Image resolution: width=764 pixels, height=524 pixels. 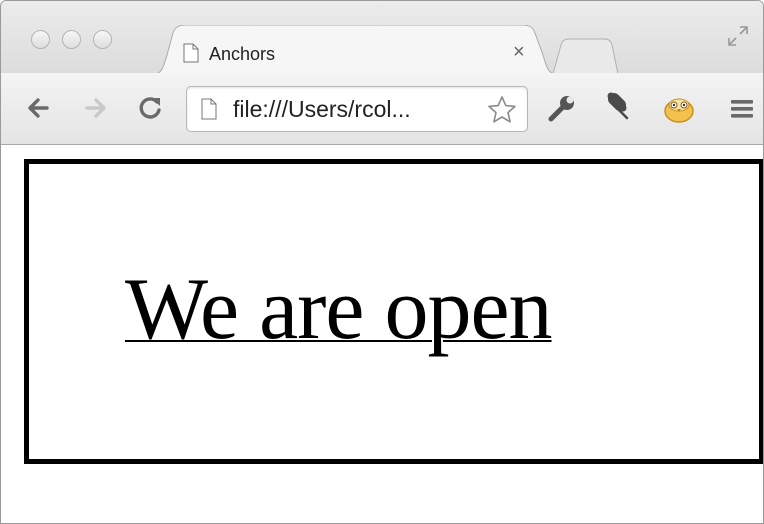 I want to click on we-are-open-link: We are open, so click(x=339, y=310).